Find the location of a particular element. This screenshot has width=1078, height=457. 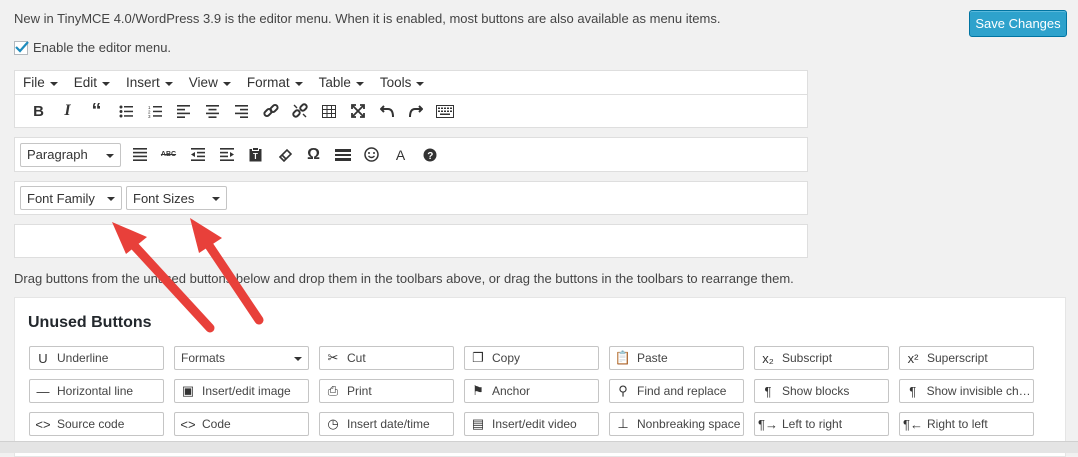

redo-icon is located at coordinates (415, 111).